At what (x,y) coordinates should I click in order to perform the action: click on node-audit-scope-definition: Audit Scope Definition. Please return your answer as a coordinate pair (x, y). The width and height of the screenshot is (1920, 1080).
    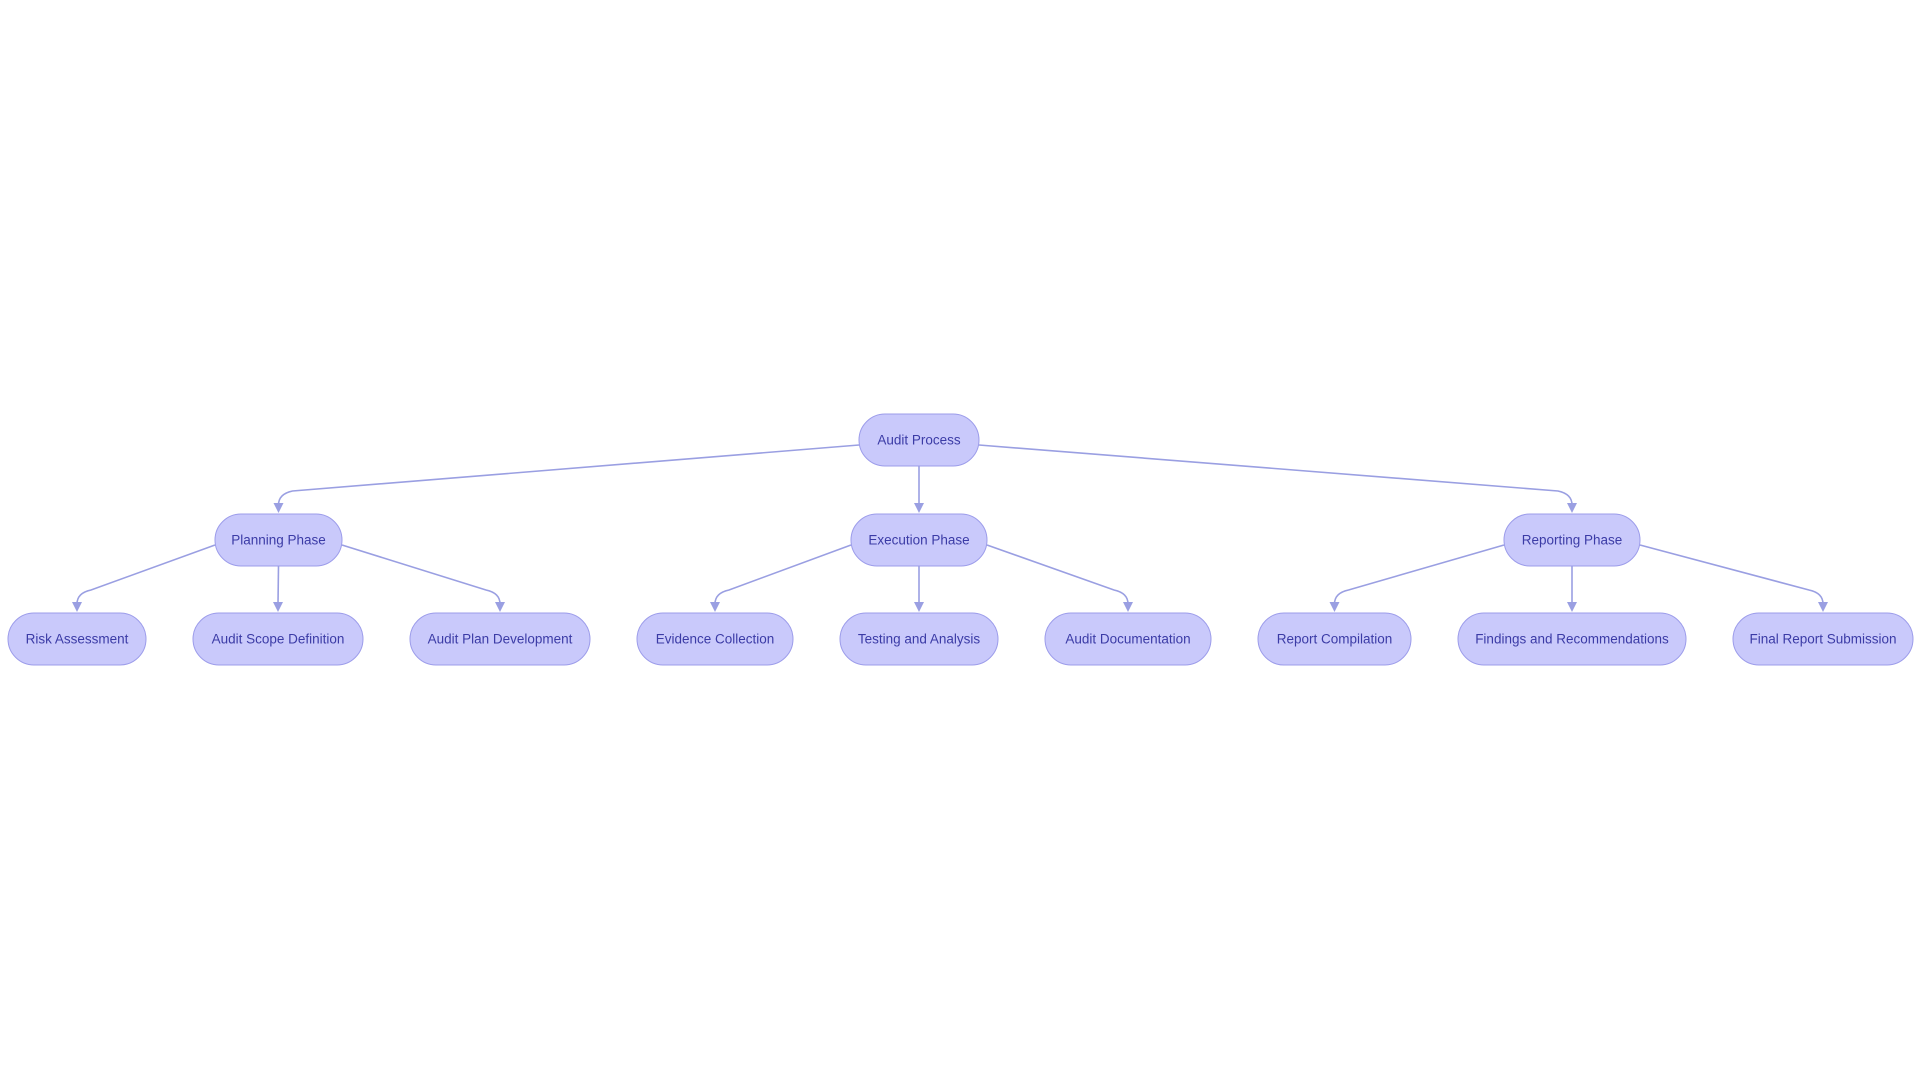
    Looking at the image, I should click on (278, 639).